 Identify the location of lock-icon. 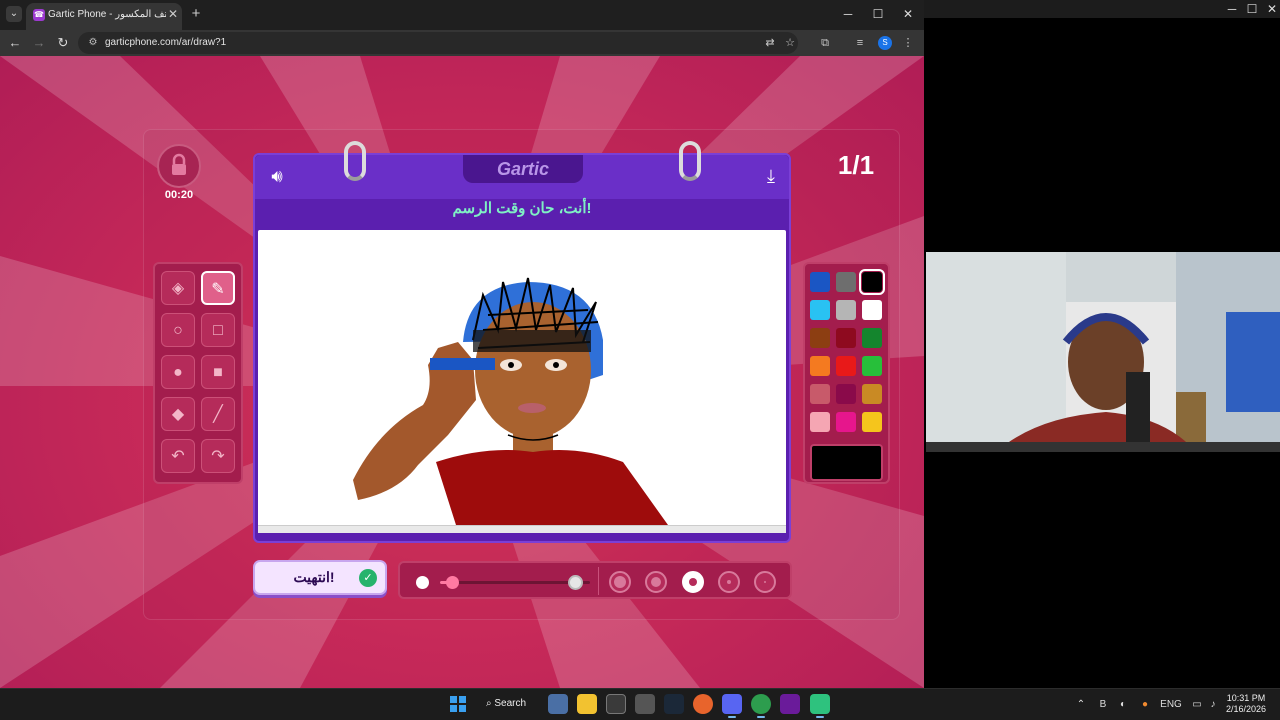
(179, 164).